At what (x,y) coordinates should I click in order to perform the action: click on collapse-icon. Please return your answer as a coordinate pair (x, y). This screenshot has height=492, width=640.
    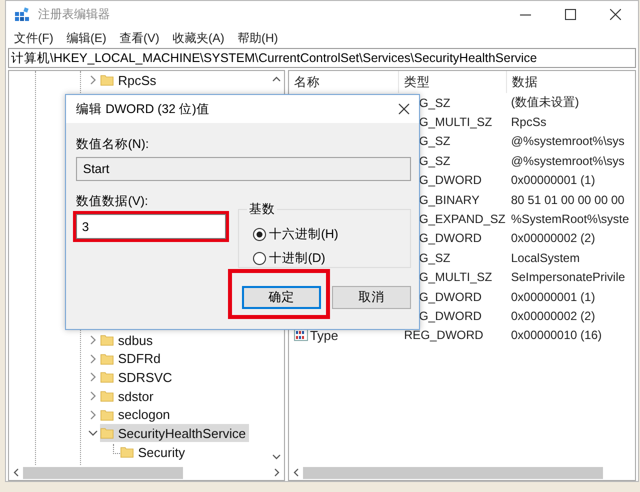
    Looking at the image, I should click on (93, 433).